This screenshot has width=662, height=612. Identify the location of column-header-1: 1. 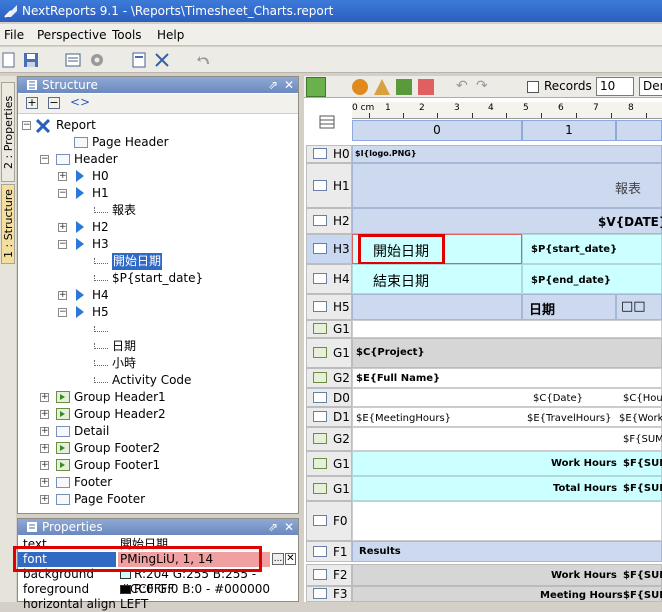
(569, 130).